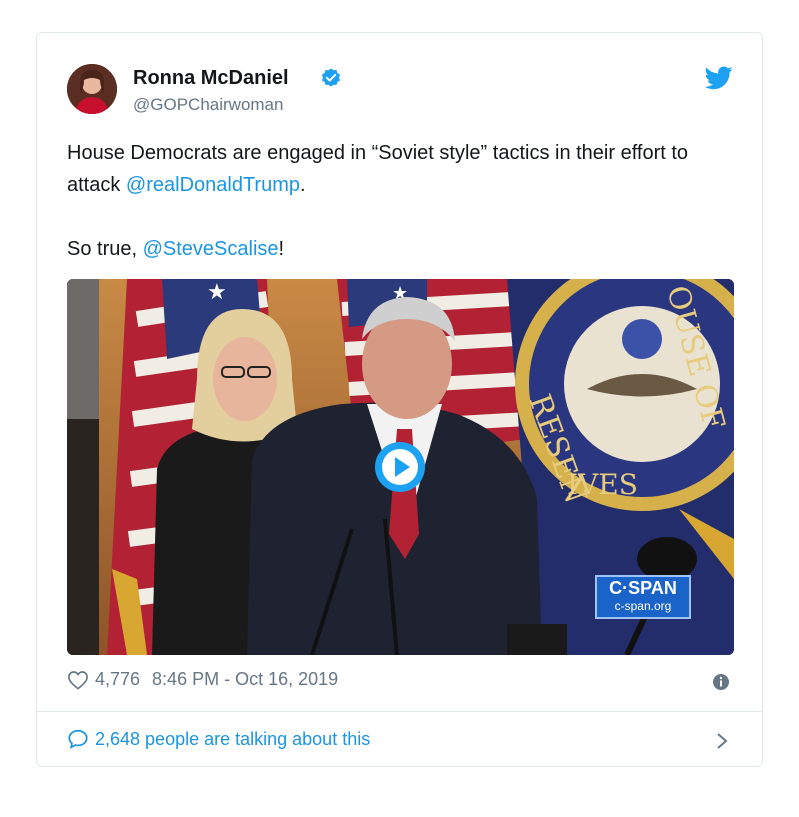 This screenshot has height=817, width=799. What do you see at coordinates (722, 741) in the screenshot?
I see `chevron-right-icon` at bounding box center [722, 741].